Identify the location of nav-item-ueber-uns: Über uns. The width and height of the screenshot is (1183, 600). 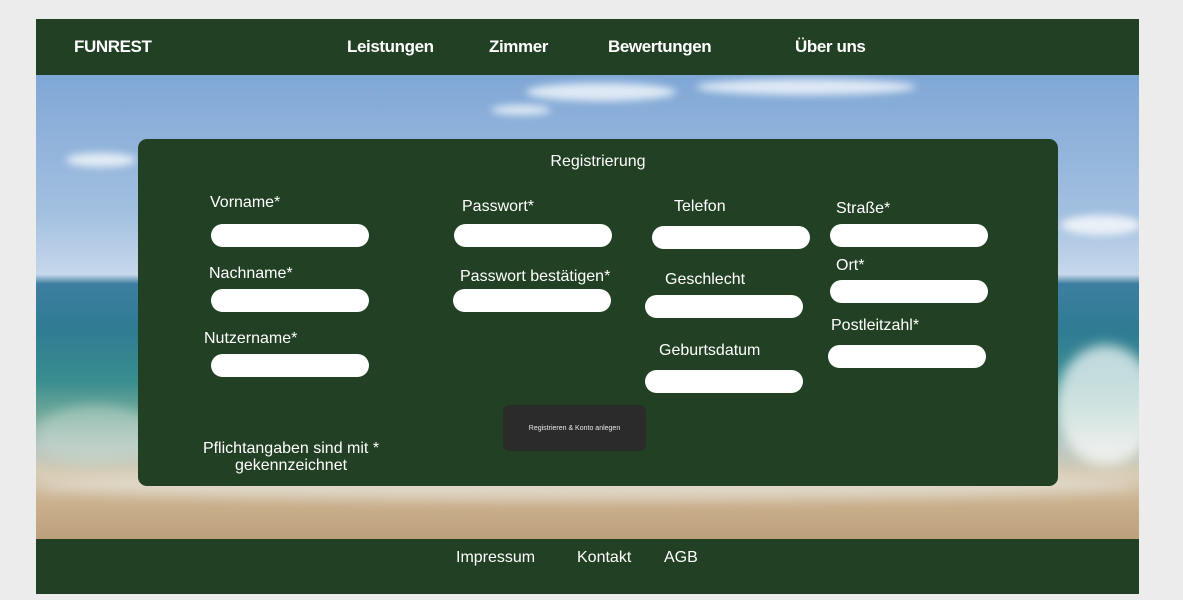
(830, 47).